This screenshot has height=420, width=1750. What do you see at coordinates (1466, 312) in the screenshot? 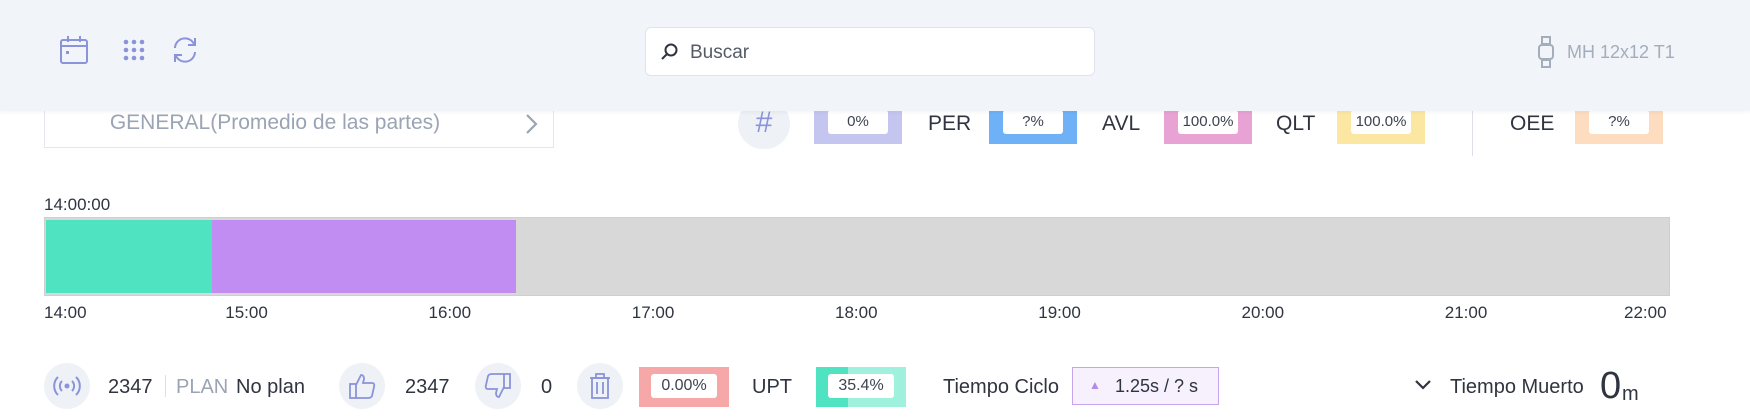
I see `timeline-tick: 21:00` at bounding box center [1466, 312].